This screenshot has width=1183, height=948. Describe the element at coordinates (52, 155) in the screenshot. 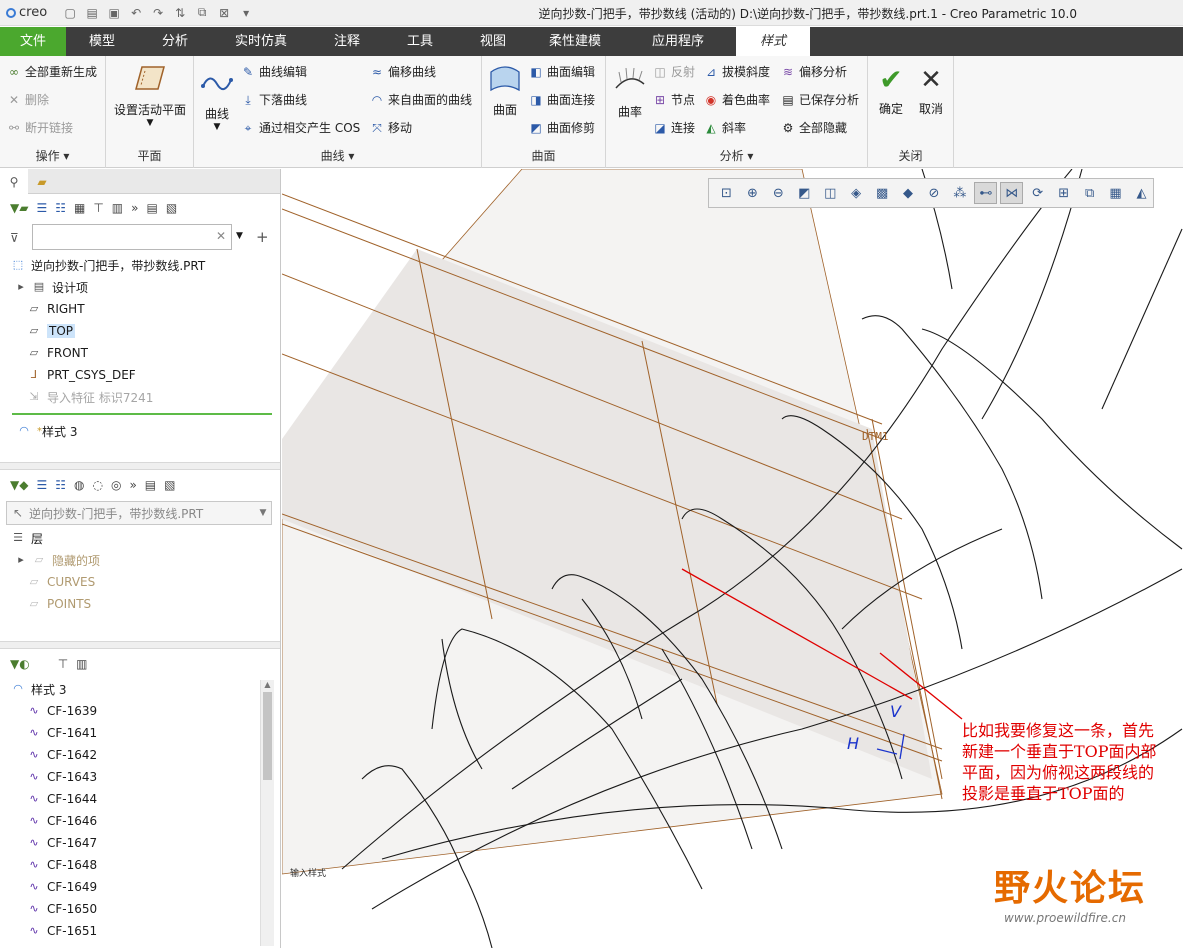

I see `group-label-operations: 操作 ▾` at that location.